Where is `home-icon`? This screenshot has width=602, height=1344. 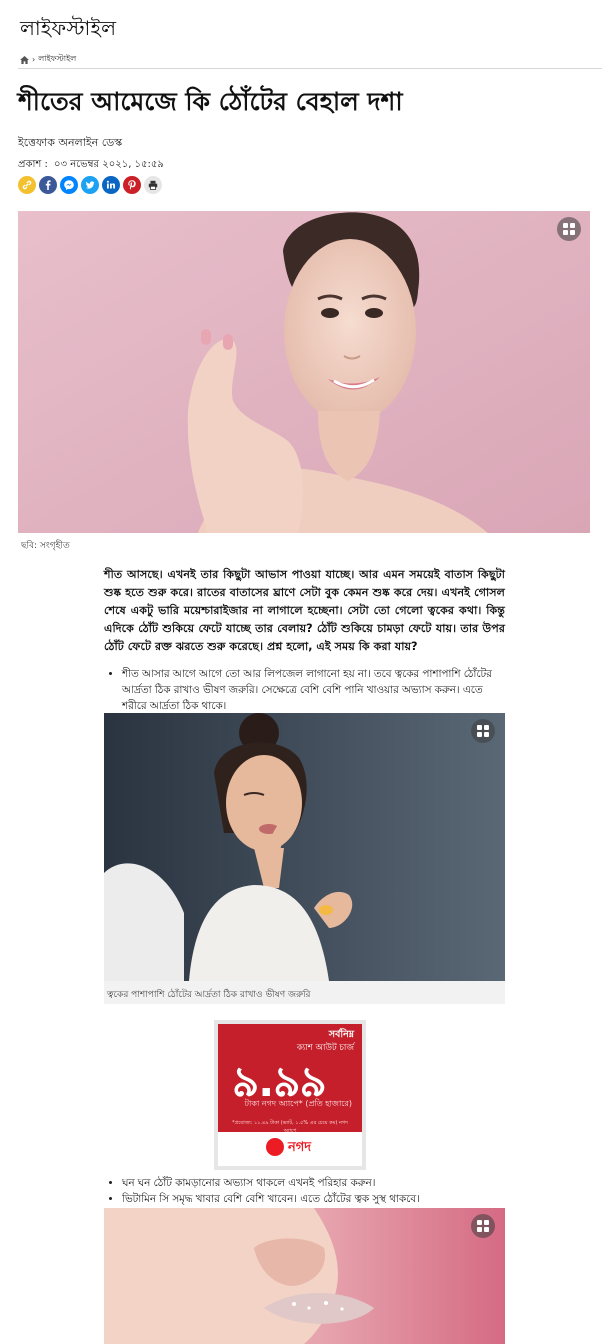 home-icon is located at coordinates (24, 59).